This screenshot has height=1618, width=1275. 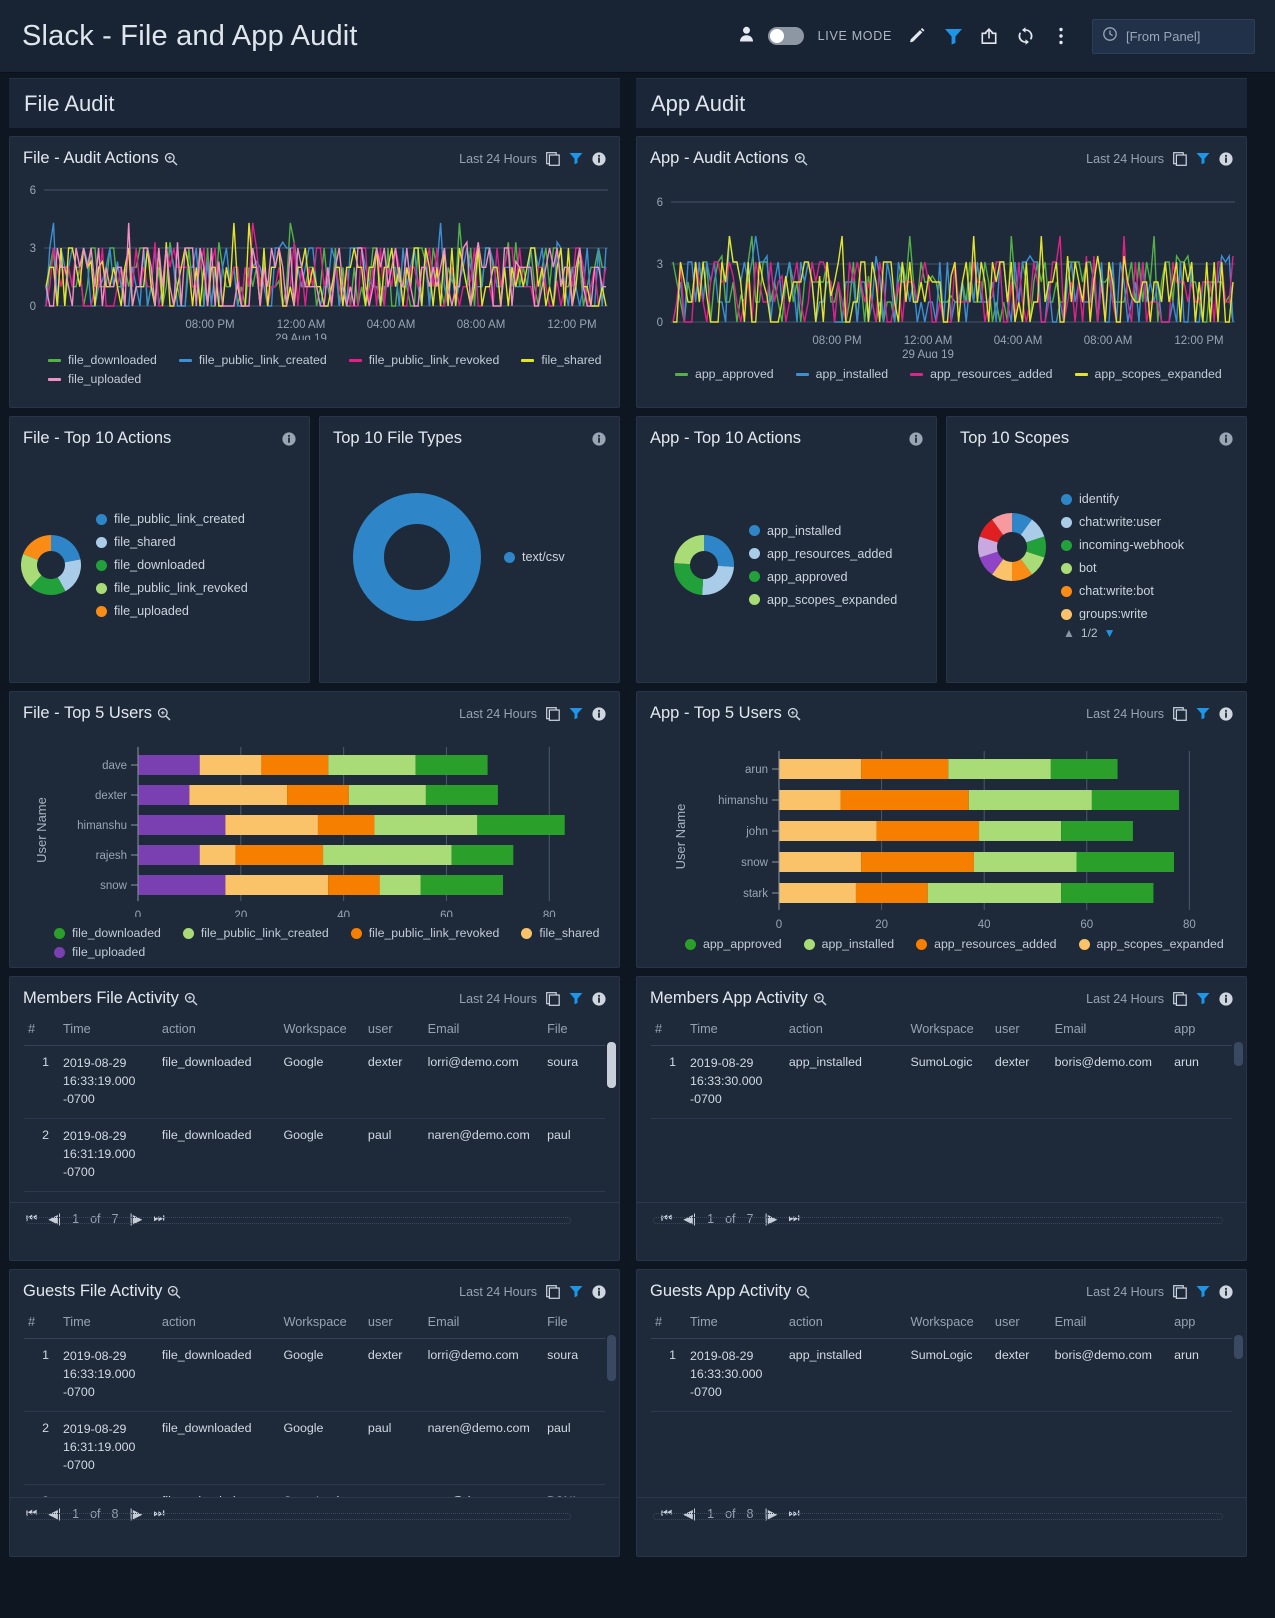 I want to click on live-mode-toggle, so click(x=785, y=36).